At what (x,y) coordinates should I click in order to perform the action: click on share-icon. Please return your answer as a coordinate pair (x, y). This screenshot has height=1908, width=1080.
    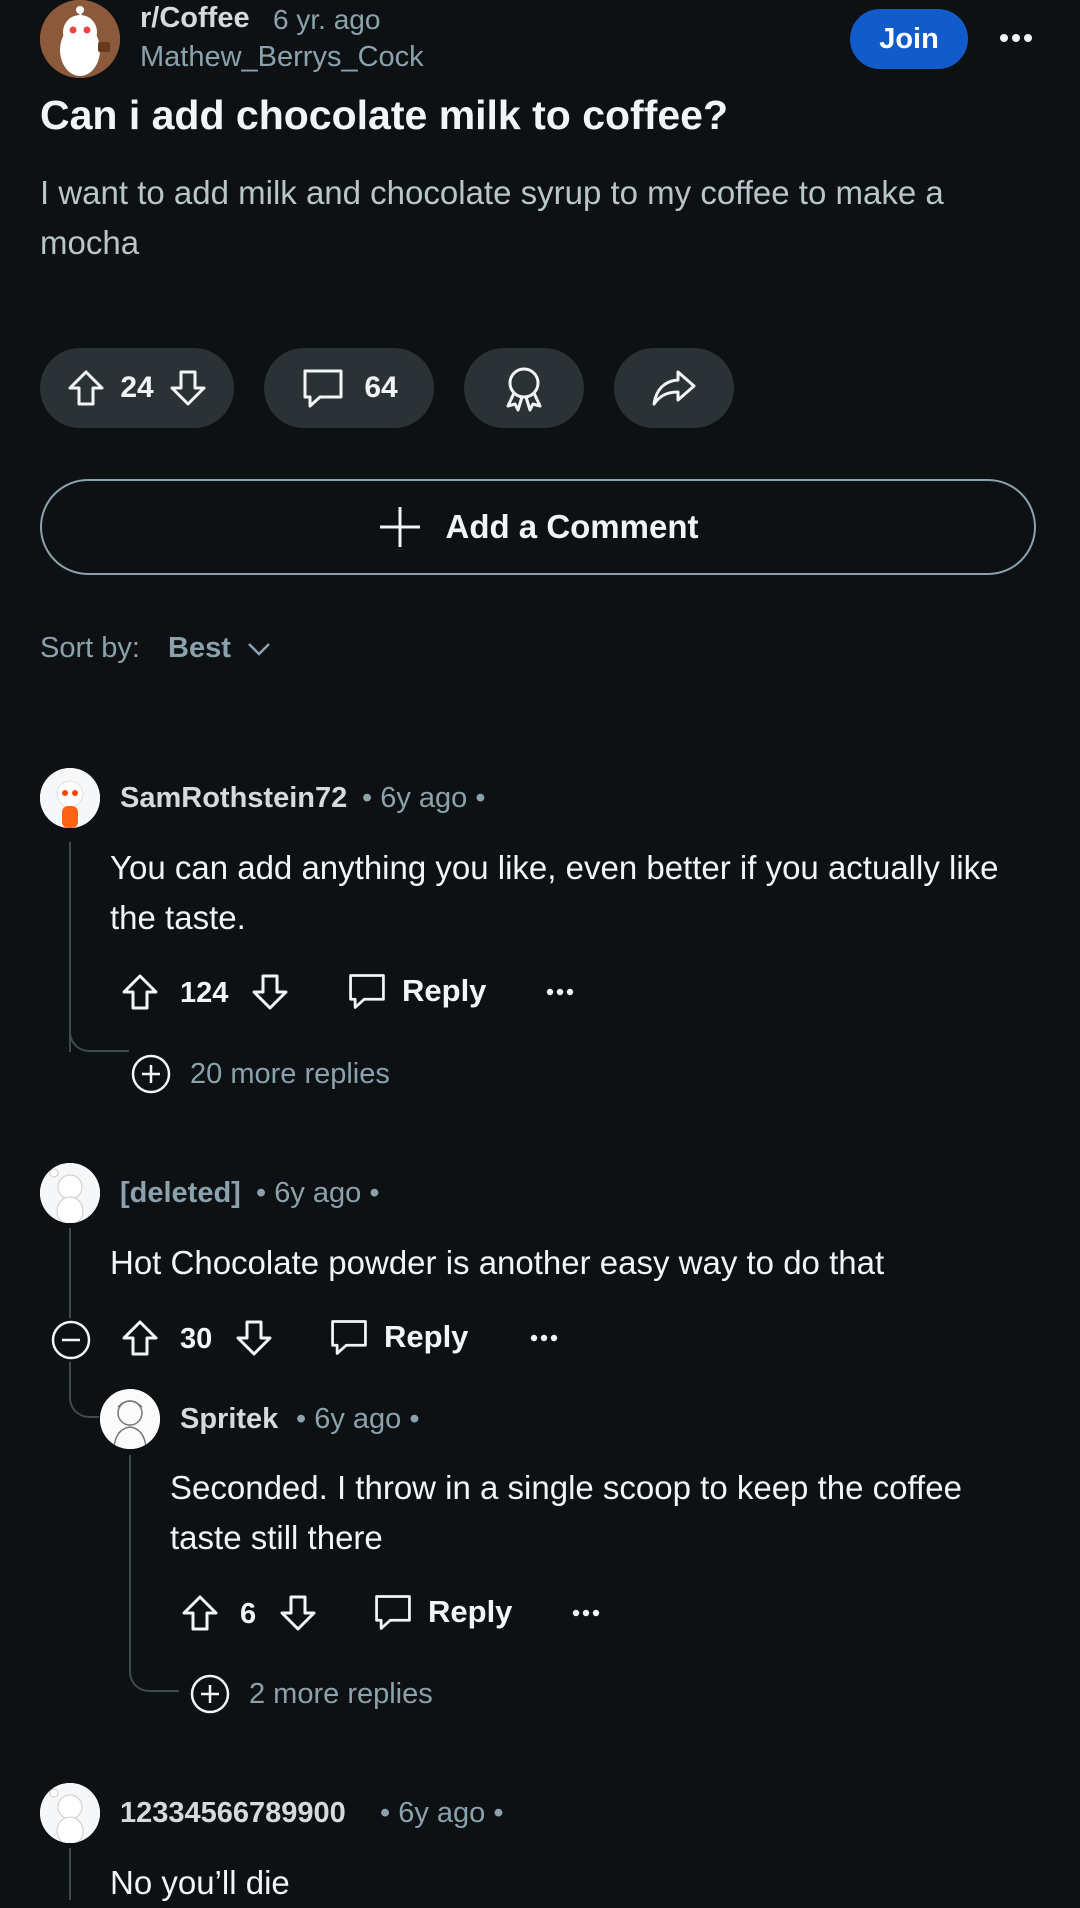
    Looking at the image, I should click on (674, 388).